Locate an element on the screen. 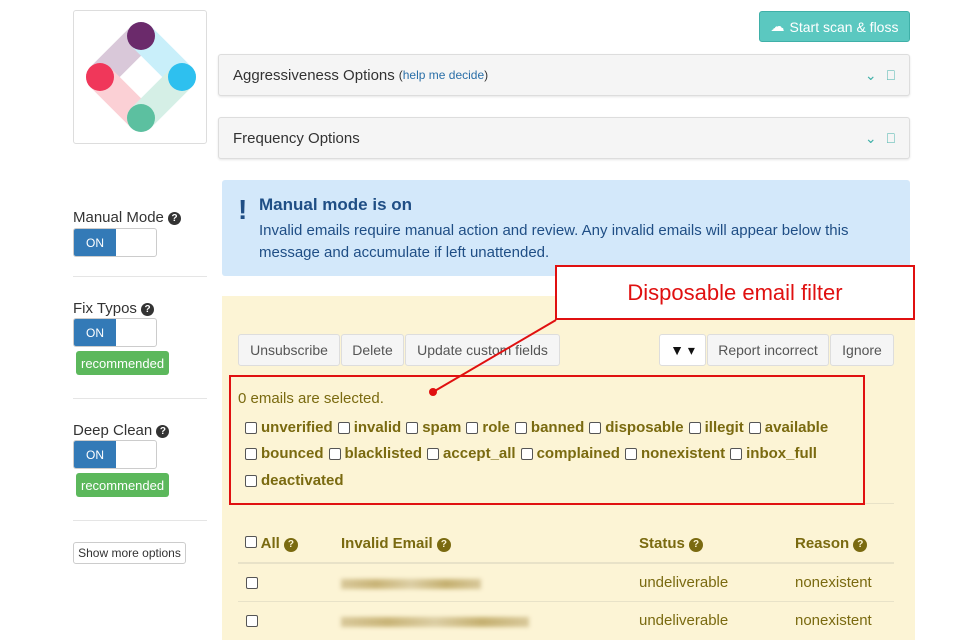  annotation-highlight-box is located at coordinates (547, 440).